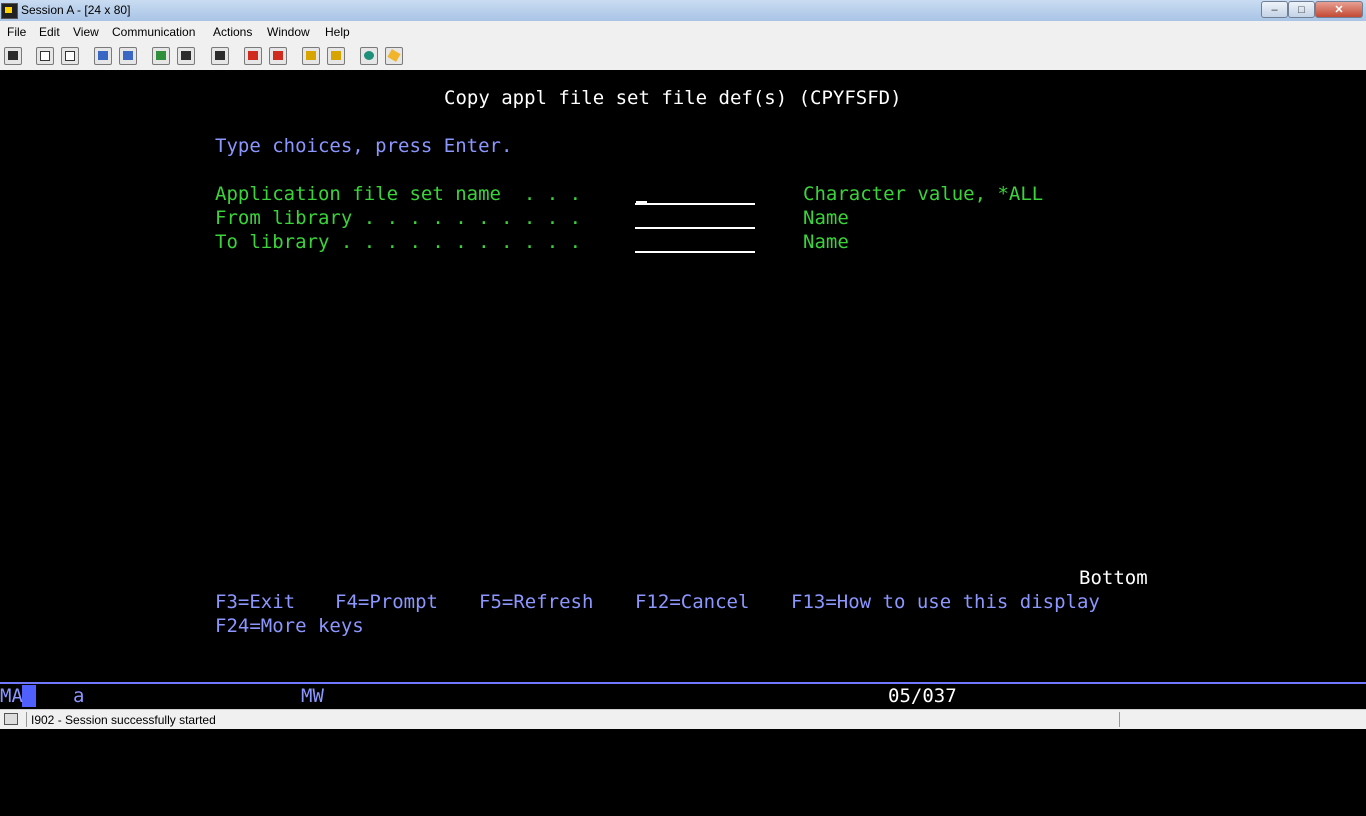 This screenshot has height=816, width=1366. Describe the element at coordinates (364, 146) in the screenshot. I see `instruction-text: Type choices, press Enter.` at that location.